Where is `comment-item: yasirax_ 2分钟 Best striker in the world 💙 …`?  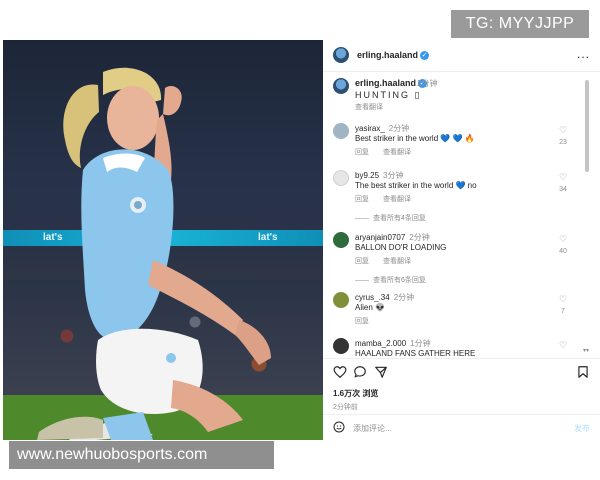 comment-item: yasirax_ 2分钟 Best striker in the world 💙 … is located at coordinates (458, 143).